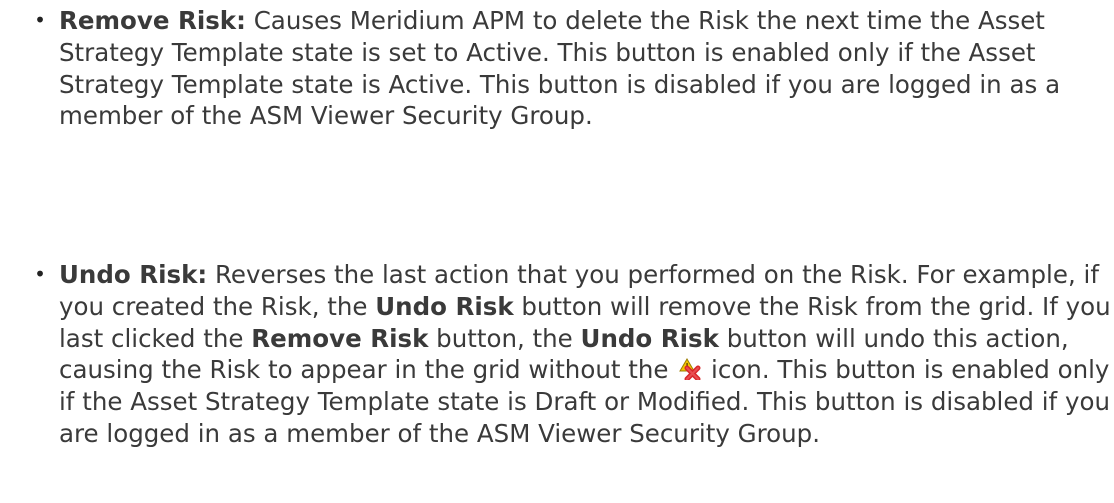 This screenshot has height=503, width=1114. What do you see at coordinates (340, 338) in the screenshot?
I see `inline-term-remove-risk: Remove Risk` at bounding box center [340, 338].